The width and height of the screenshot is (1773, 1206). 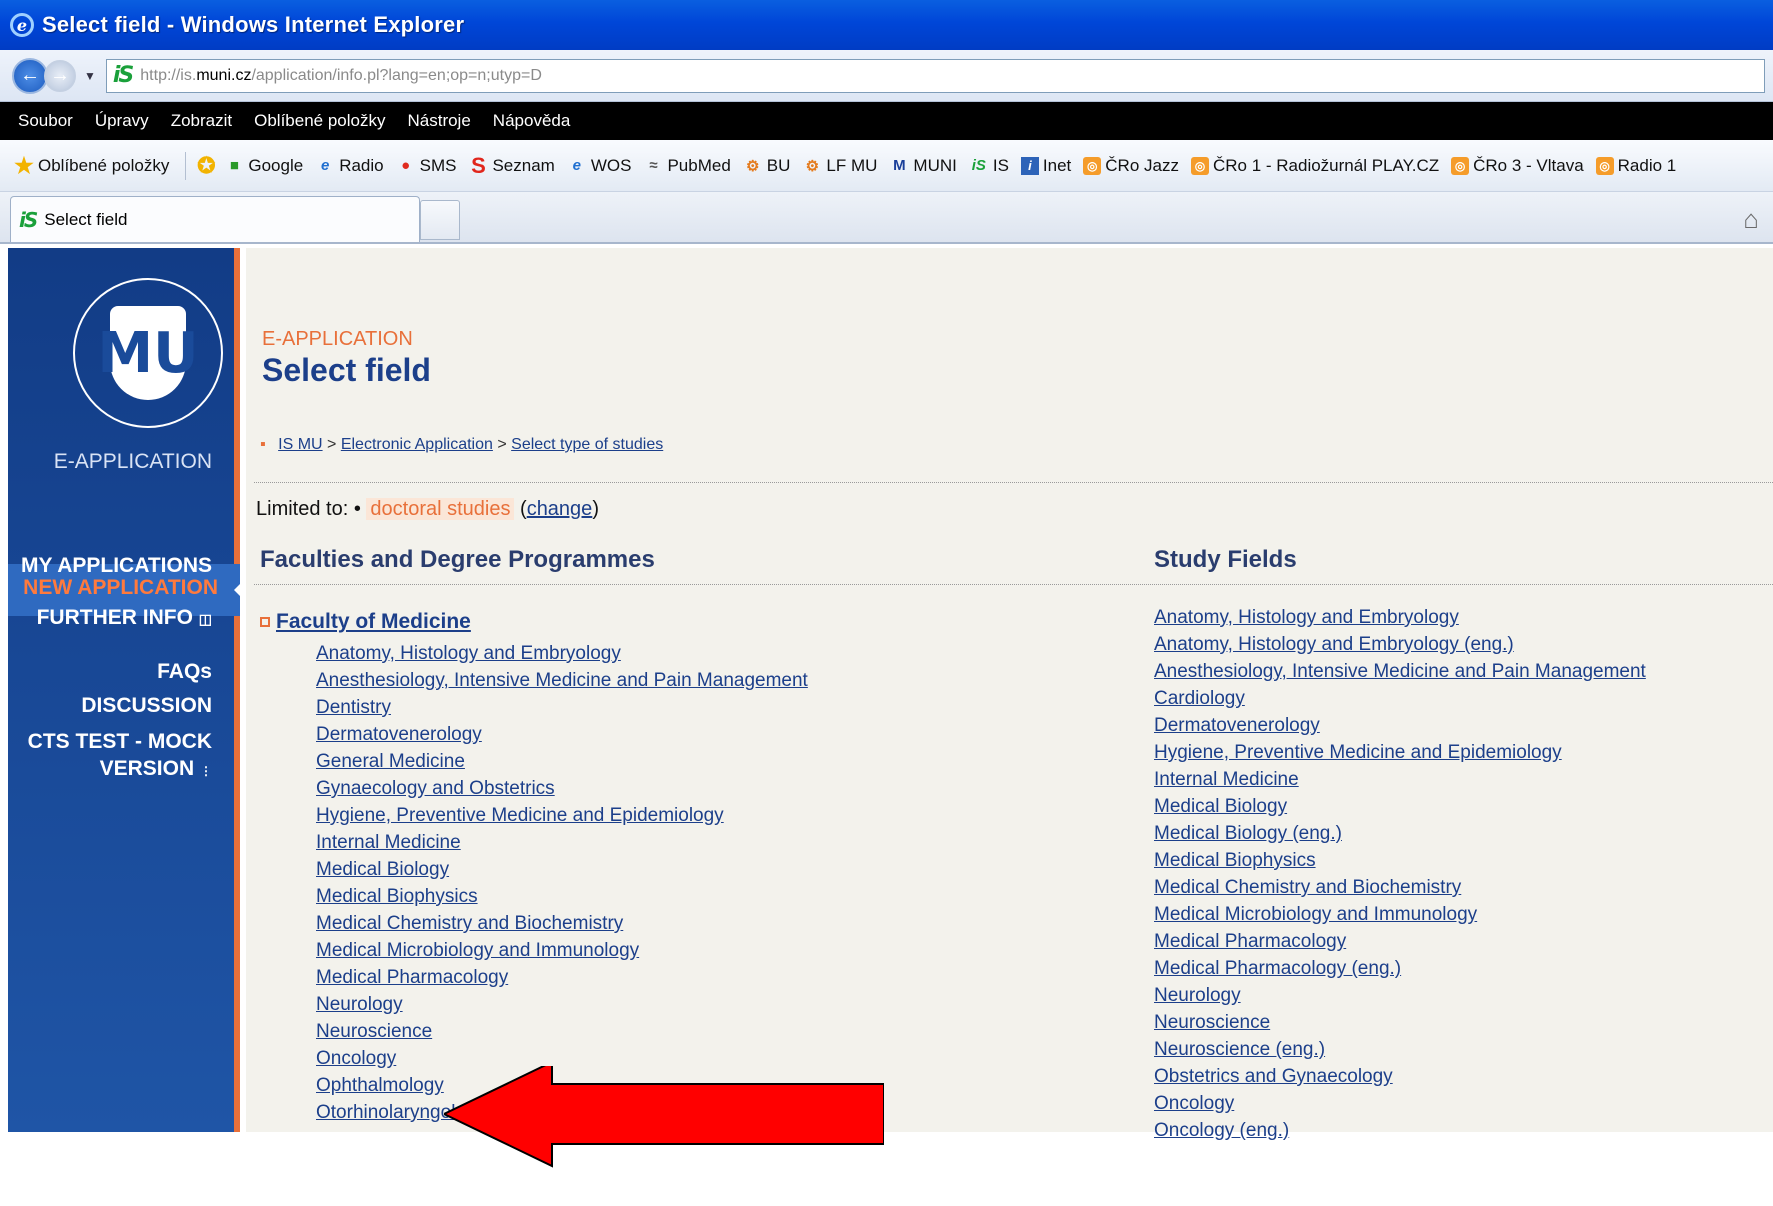 I want to click on favorite-label: WOS, so click(x=611, y=165).